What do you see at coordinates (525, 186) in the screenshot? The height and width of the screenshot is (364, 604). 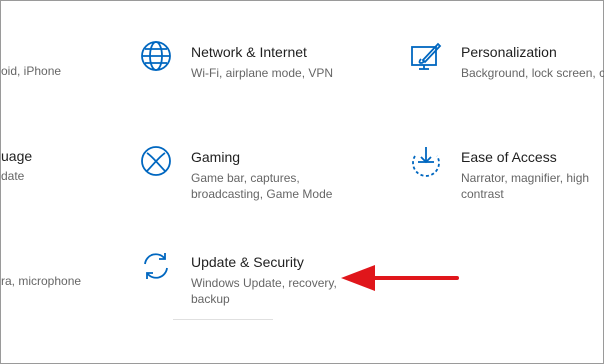 I see `tile-description: Narrator, magnifier, high contrast` at bounding box center [525, 186].